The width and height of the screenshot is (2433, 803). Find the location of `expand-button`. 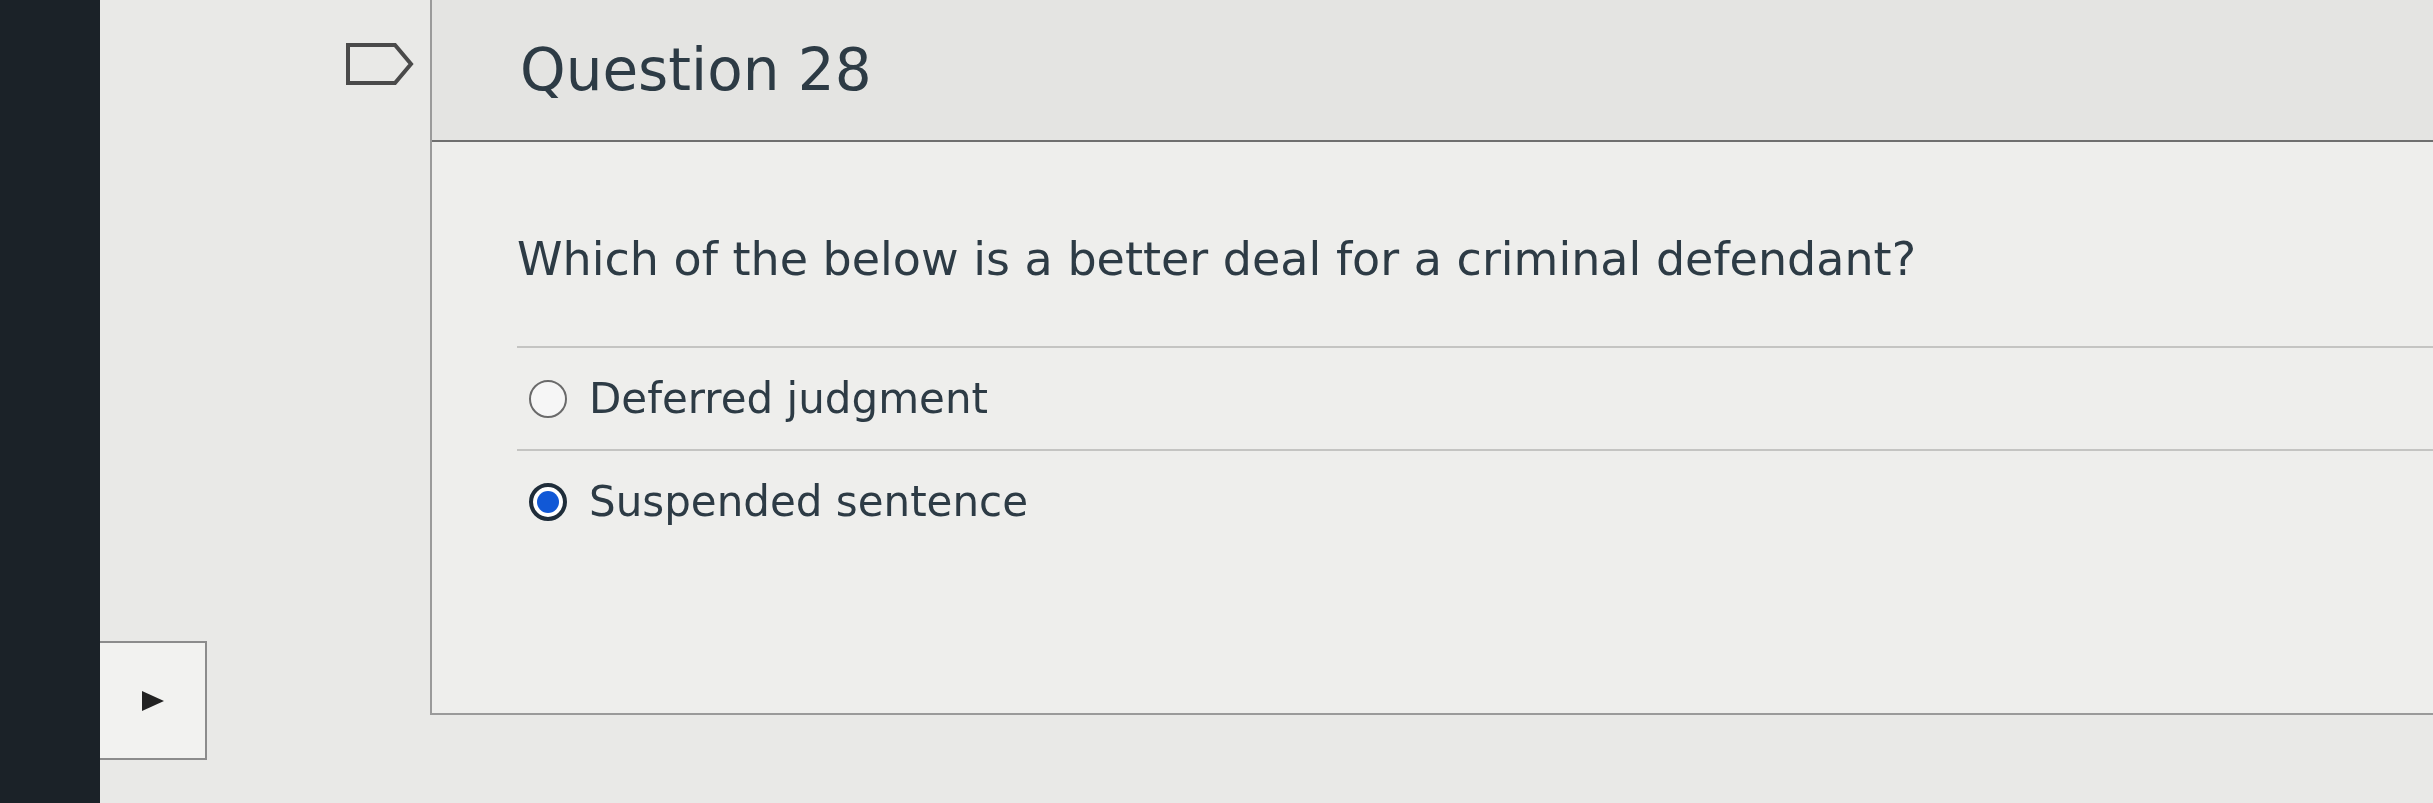

expand-button is located at coordinates (153, 700).